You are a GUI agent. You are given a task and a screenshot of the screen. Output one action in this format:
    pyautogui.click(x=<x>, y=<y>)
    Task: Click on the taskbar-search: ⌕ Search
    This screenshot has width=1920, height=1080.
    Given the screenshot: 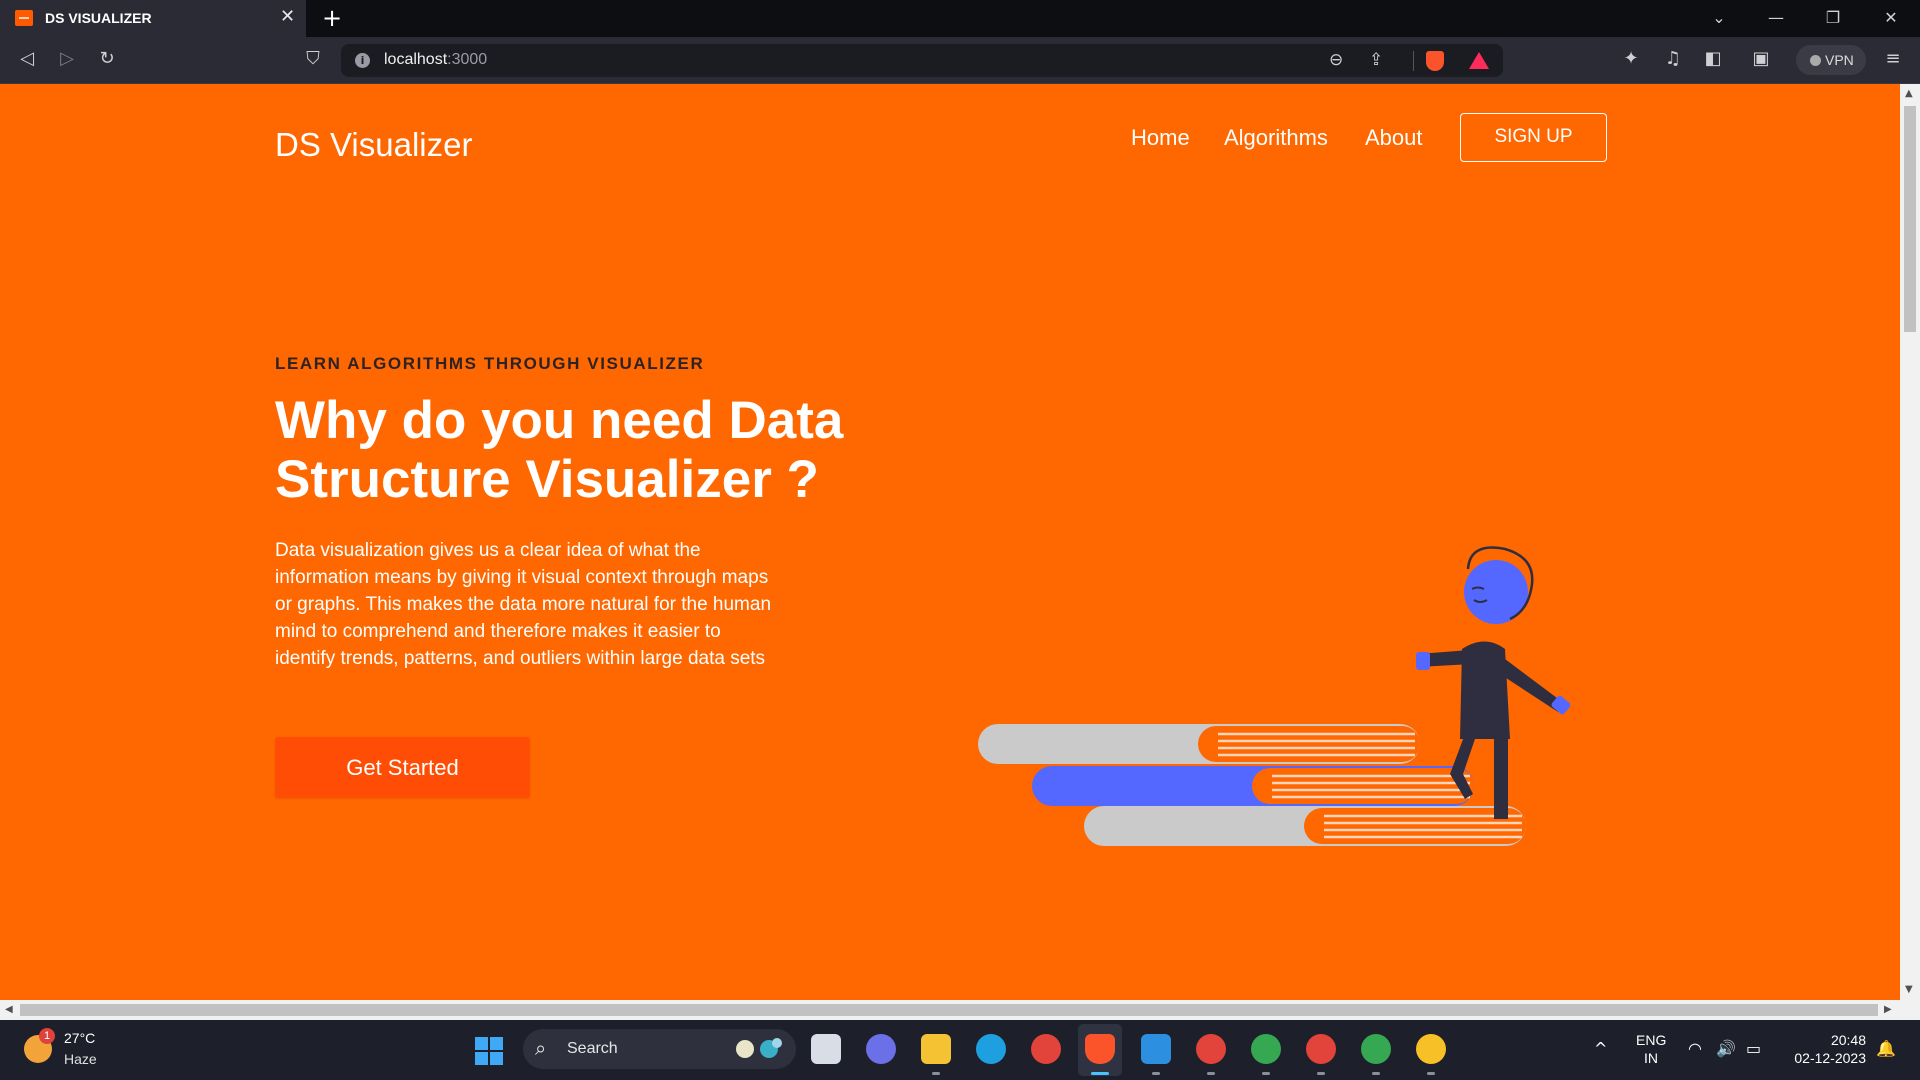 What is the action you would take?
    pyautogui.click(x=659, y=1049)
    